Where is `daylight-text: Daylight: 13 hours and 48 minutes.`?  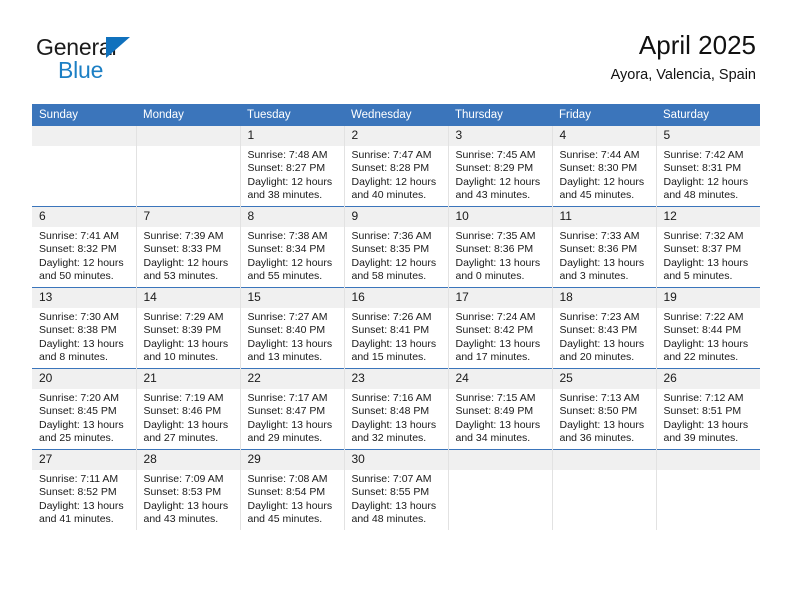
daylight-text: Daylight: 13 hours and 48 minutes. is located at coordinates (394, 512).